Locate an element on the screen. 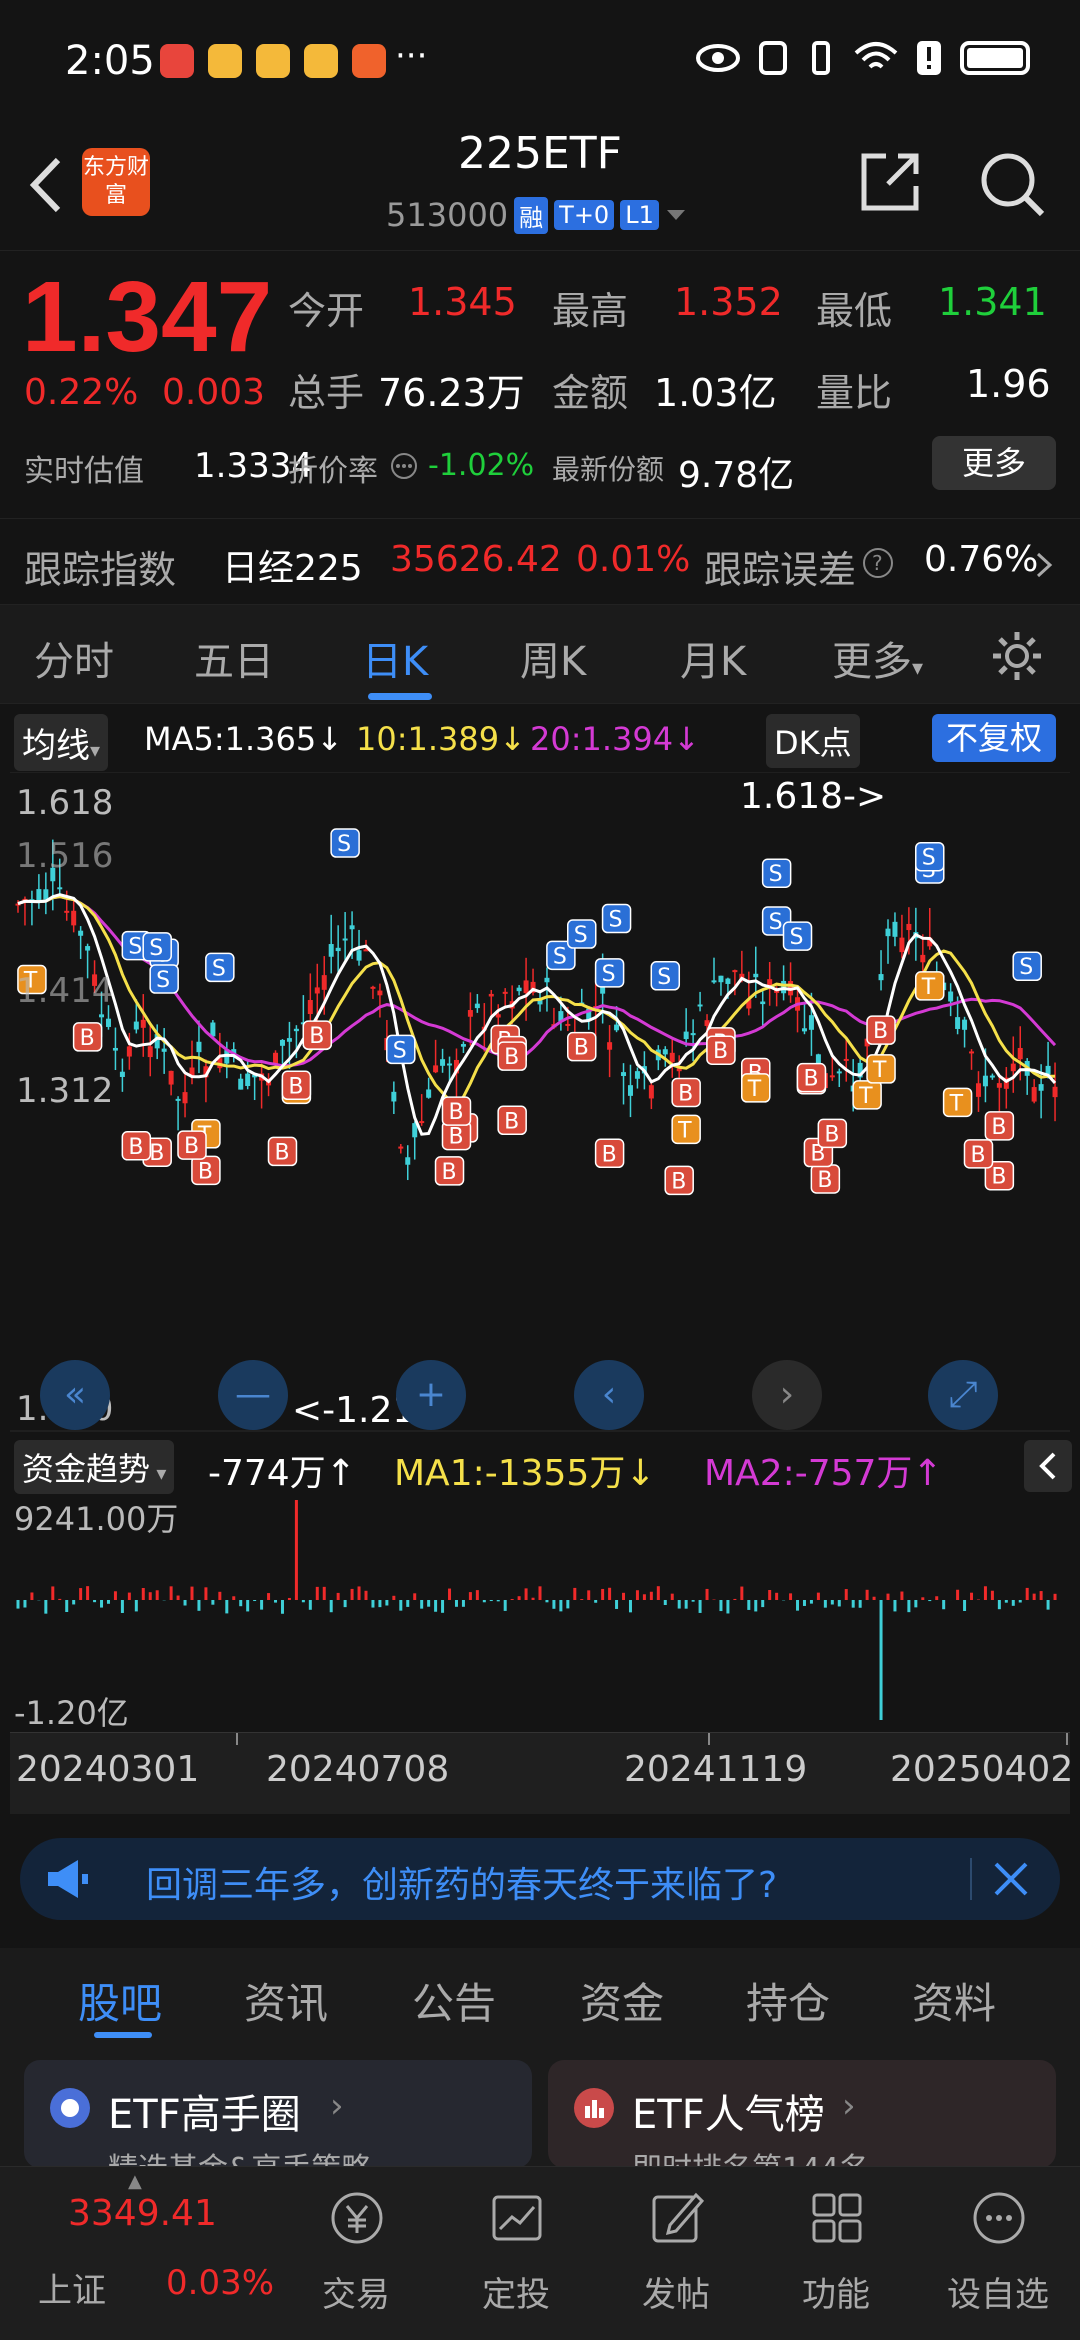 The height and width of the screenshot is (2340, 1080). change-amount: 0.003 is located at coordinates (214, 392).